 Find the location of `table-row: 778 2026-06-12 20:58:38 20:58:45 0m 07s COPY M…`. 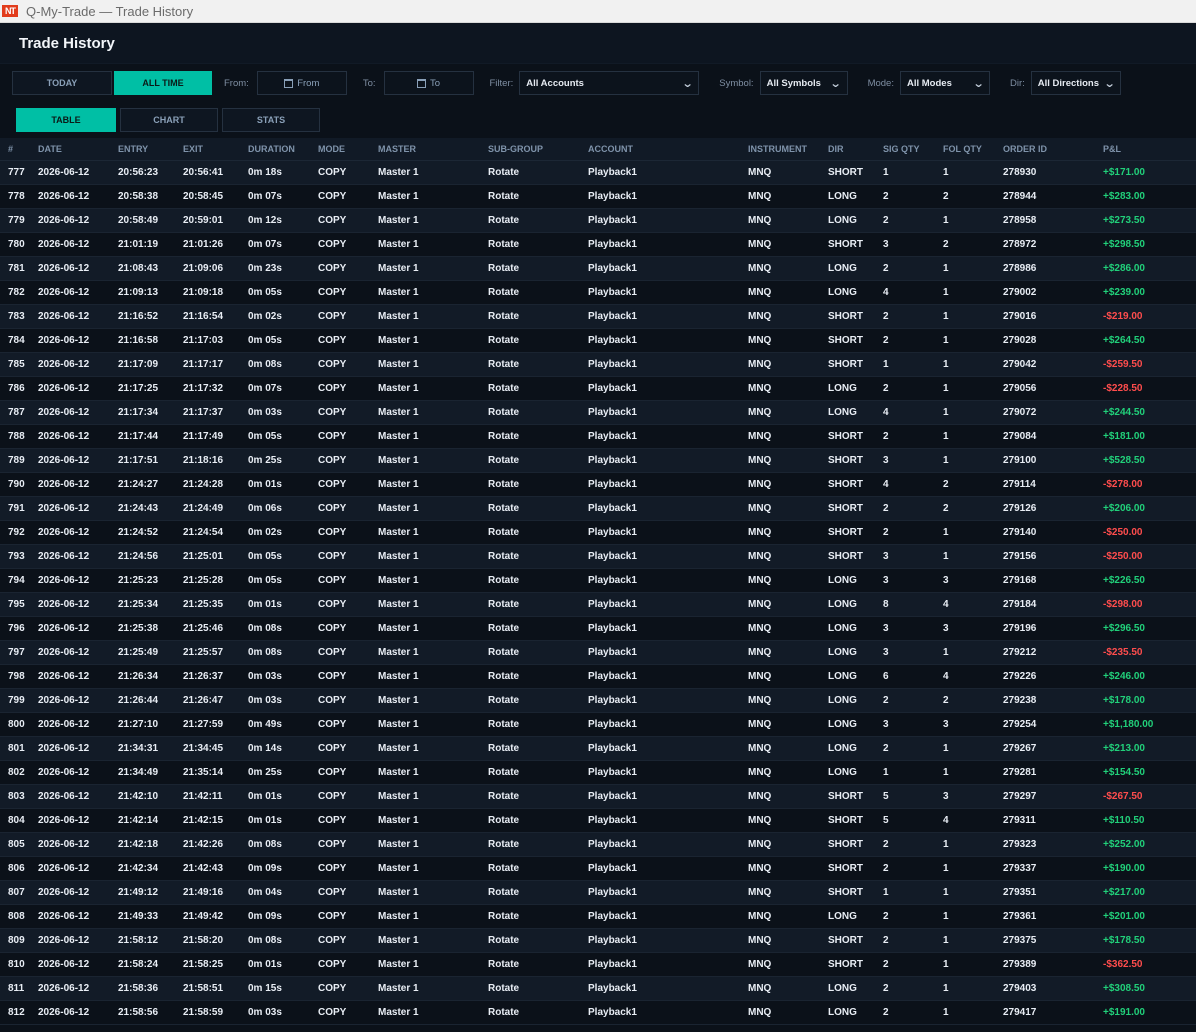

table-row: 778 2026-06-12 20:58:38 20:58:45 0m 07s COPY M… is located at coordinates (598, 196).